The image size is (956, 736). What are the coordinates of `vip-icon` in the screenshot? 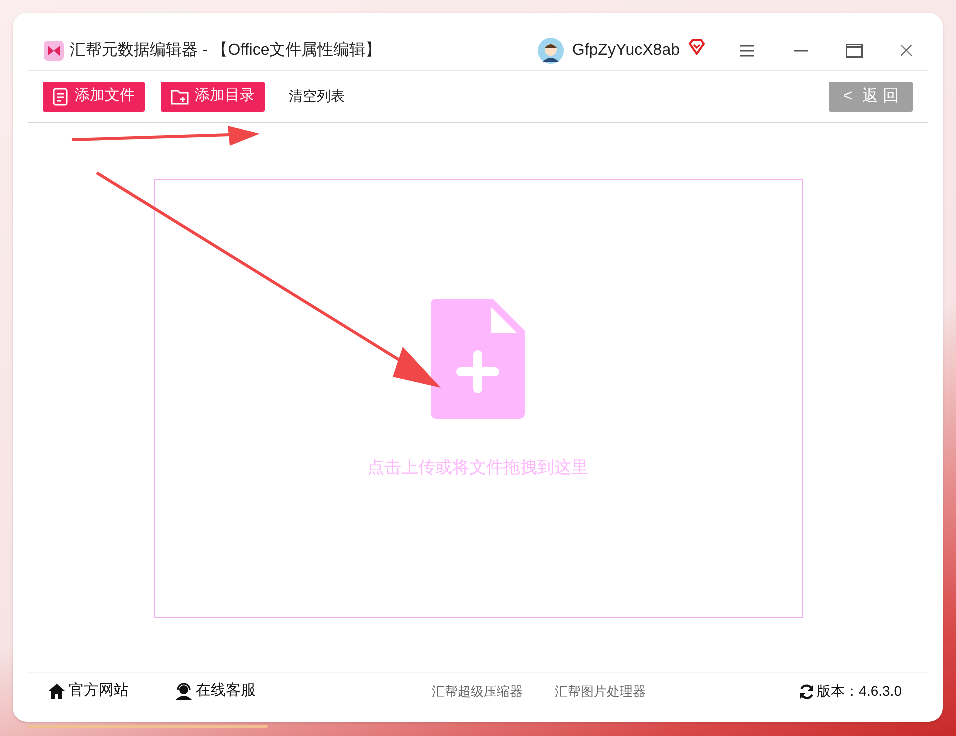 It's located at (697, 47).